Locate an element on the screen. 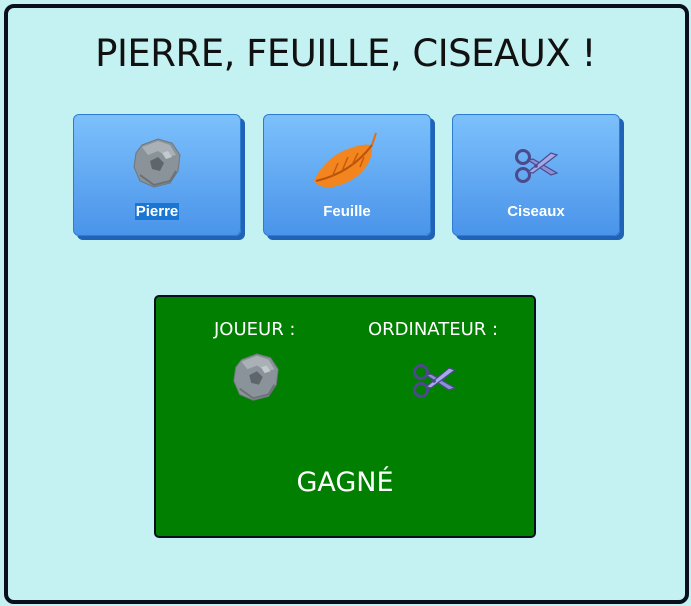 The image size is (691, 606). ciseaux-button: Ciseaux is located at coordinates (536, 175).